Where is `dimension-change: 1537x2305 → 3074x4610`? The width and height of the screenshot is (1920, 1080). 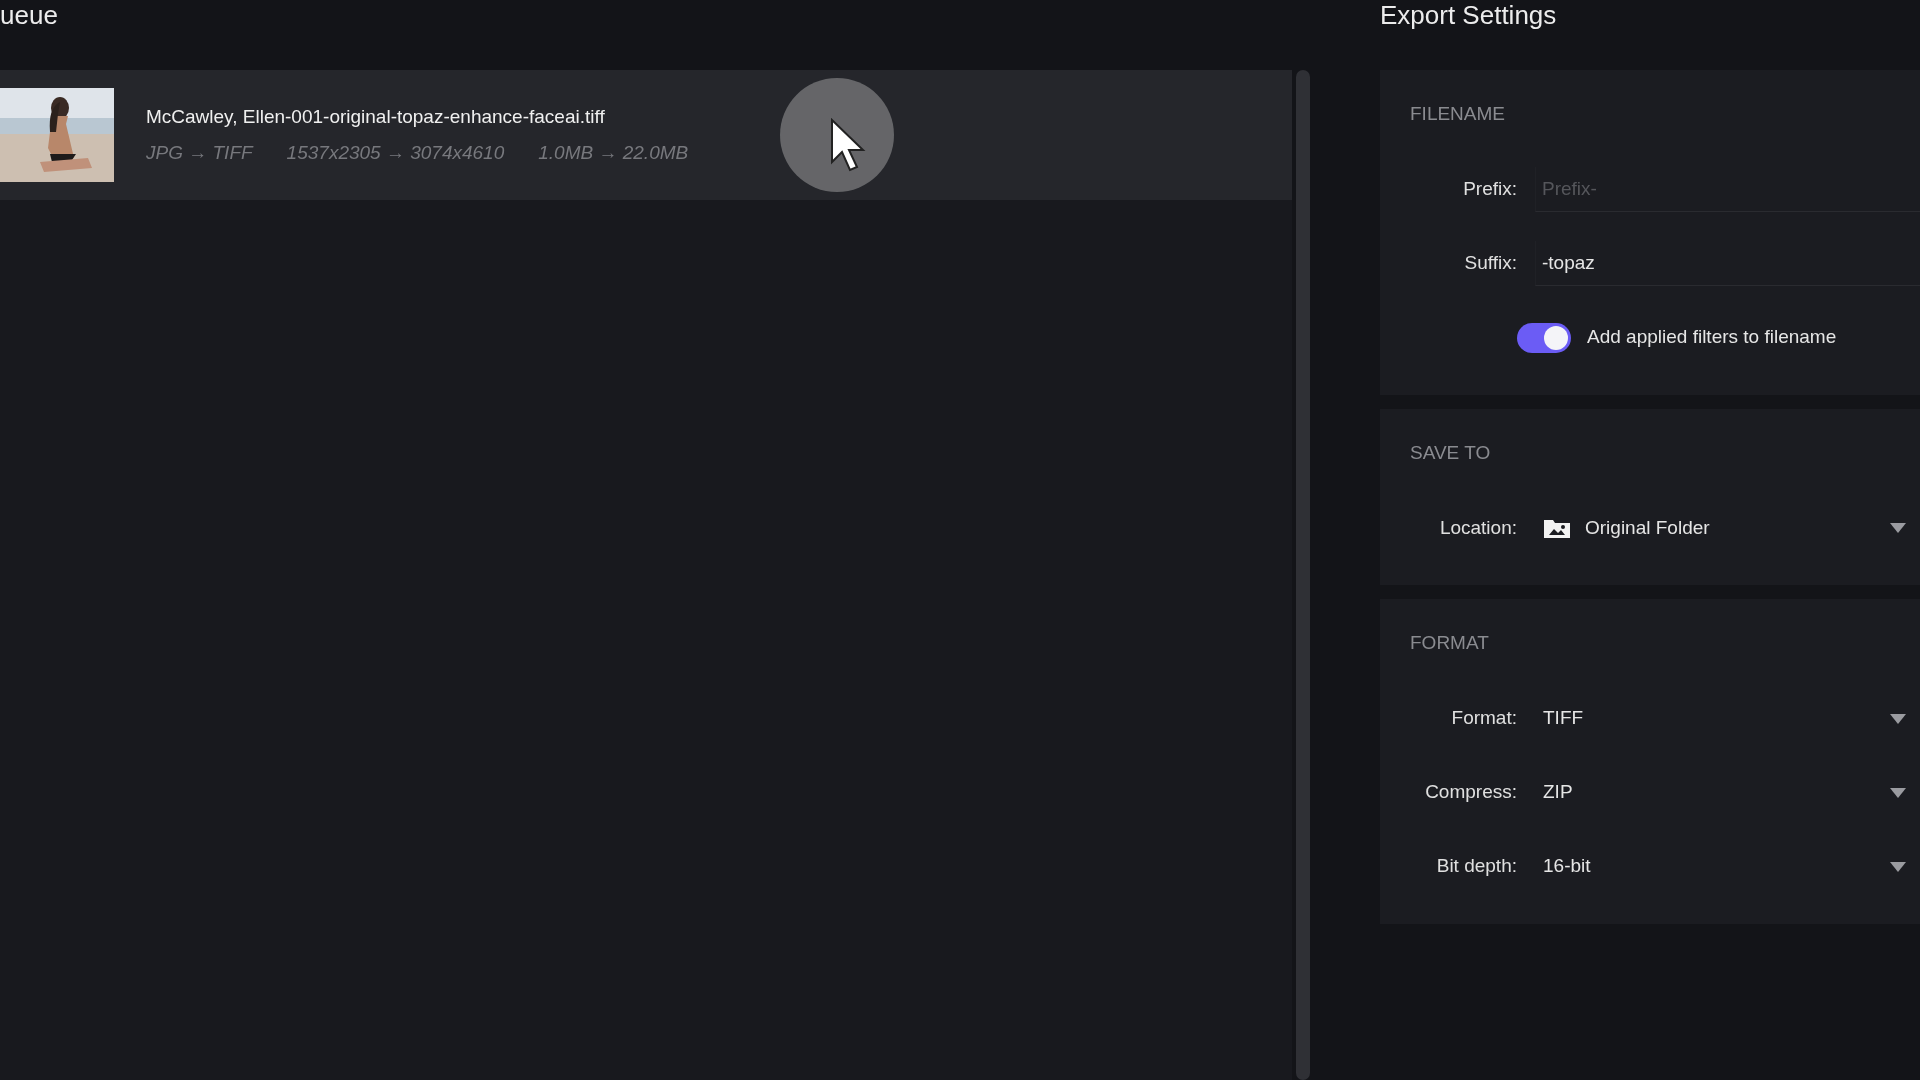 dimension-change: 1537x2305 → 3074x4610 is located at coordinates (395, 153).